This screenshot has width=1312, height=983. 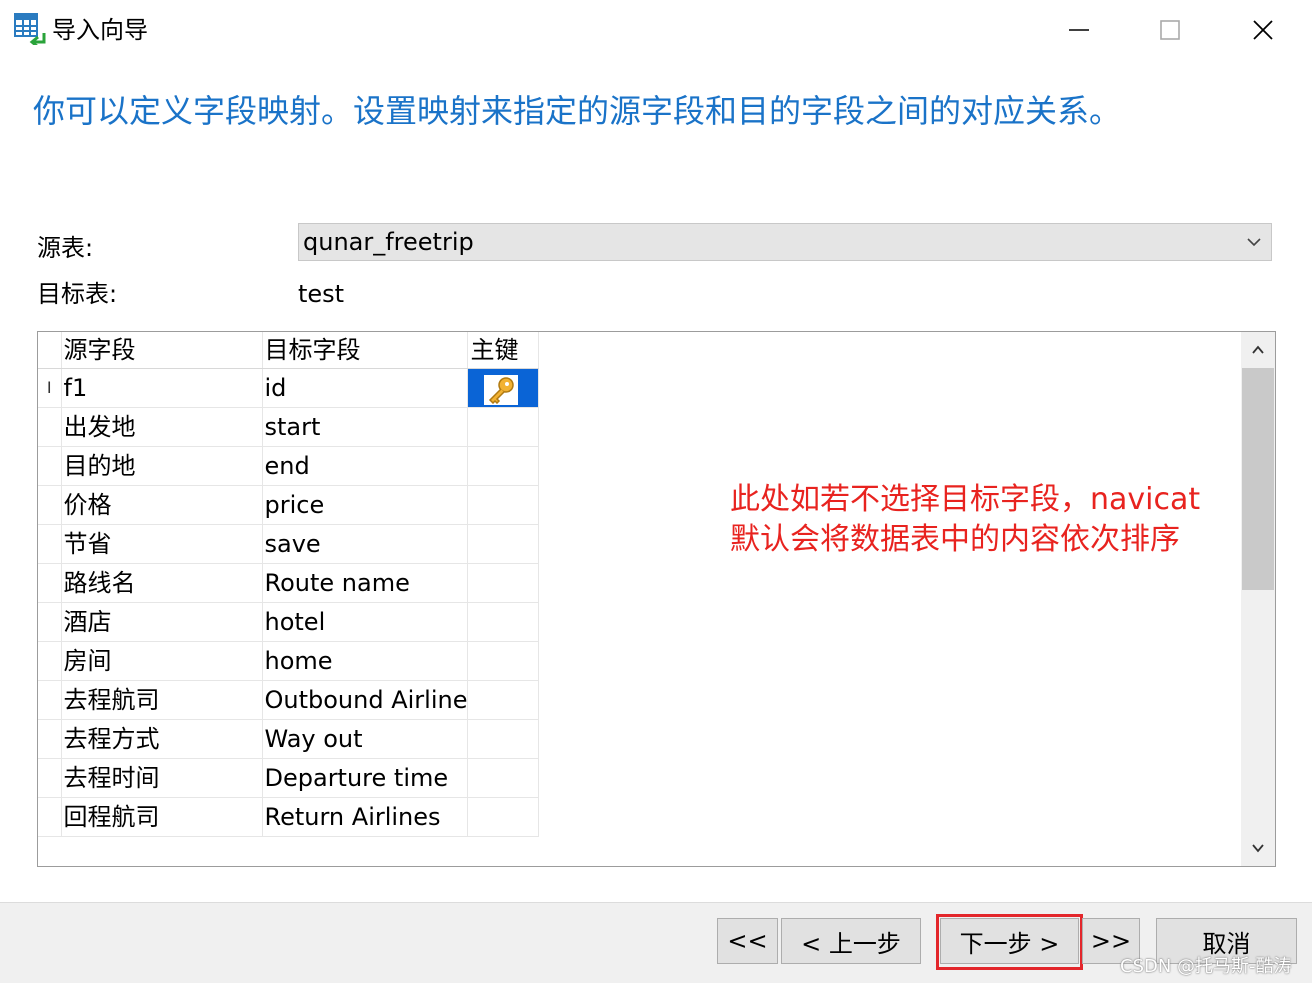 I want to click on table-row: 出发地 start, so click(x=289, y=427).